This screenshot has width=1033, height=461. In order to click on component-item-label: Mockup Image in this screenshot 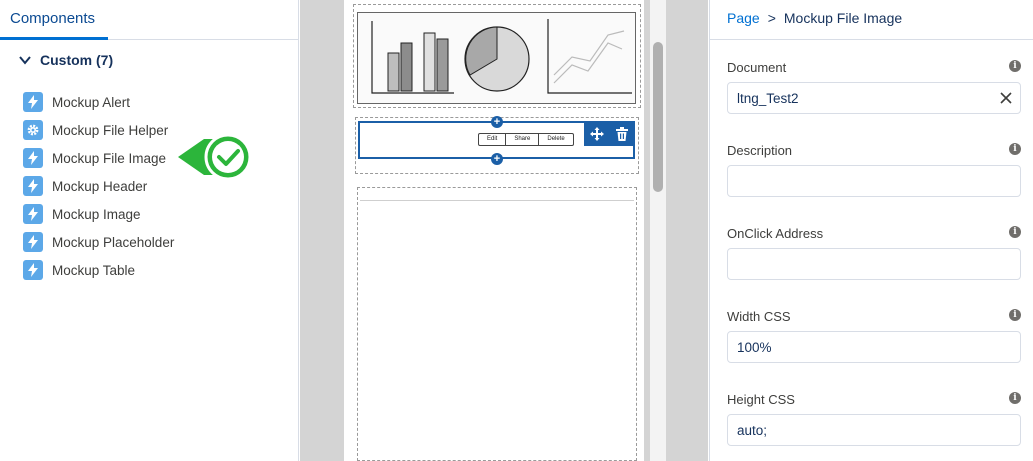, I will do `click(96, 214)`.